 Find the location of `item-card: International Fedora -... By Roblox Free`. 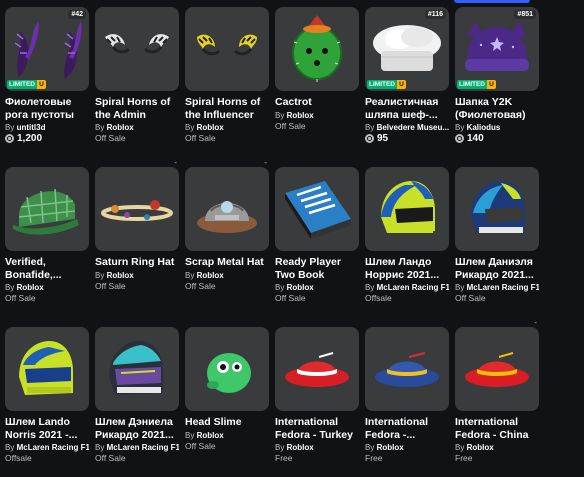

item-card: International Fedora -... By Roblox Free is located at coordinates (407, 402).